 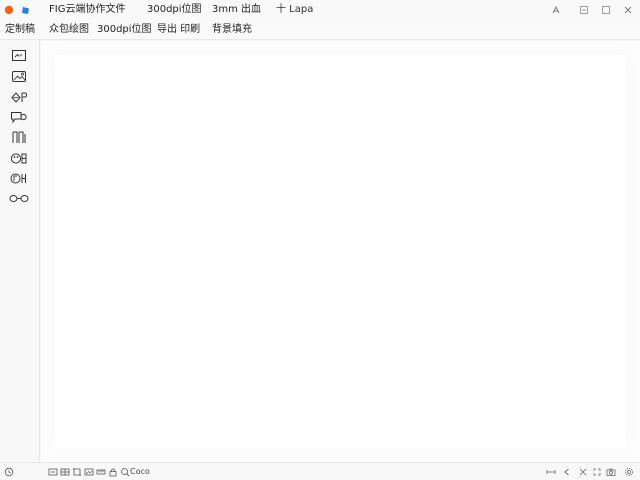 What do you see at coordinates (125, 472) in the screenshot?
I see `zoom-icon` at bounding box center [125, 472].